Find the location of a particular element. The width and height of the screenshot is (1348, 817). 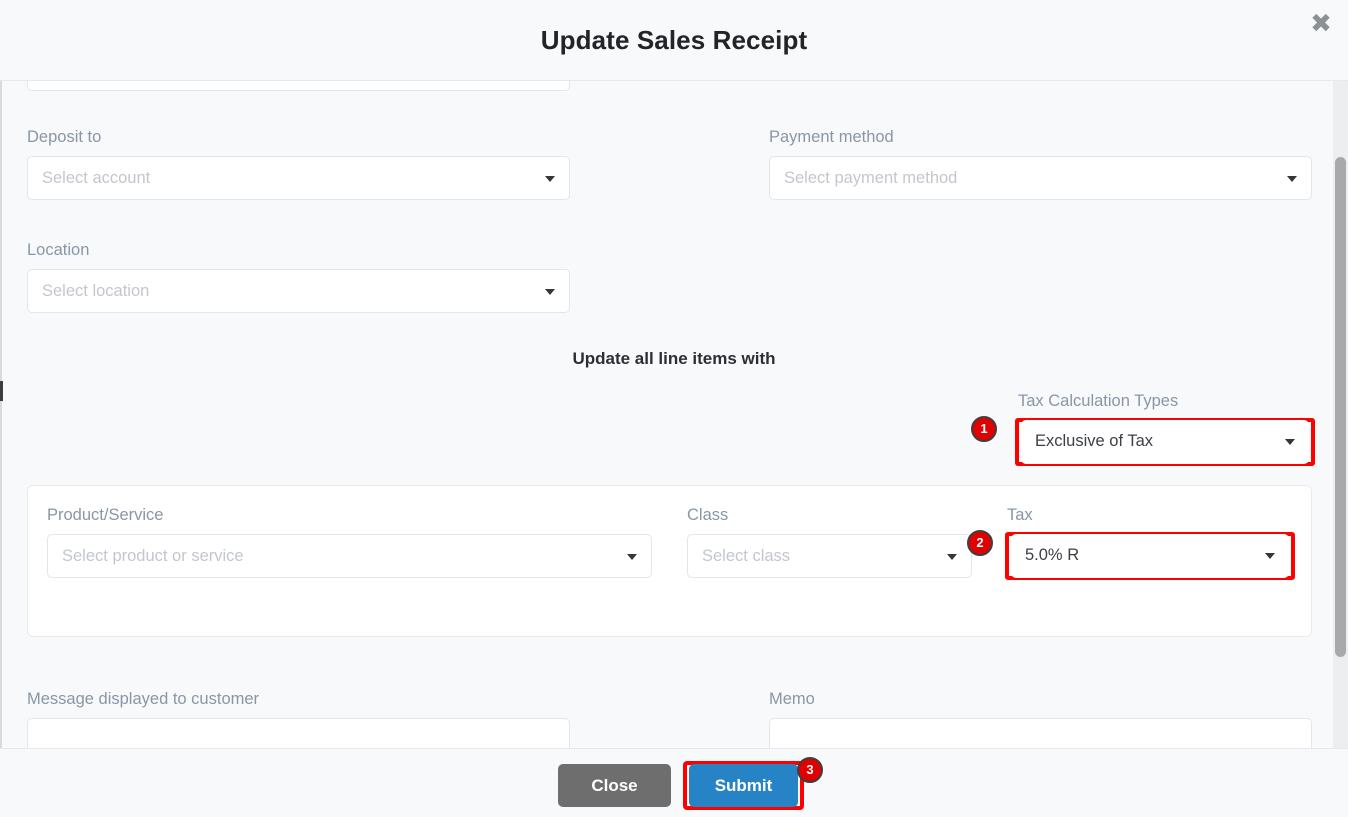

product-service-select: Select product or service is located at coordinates (349, 556).